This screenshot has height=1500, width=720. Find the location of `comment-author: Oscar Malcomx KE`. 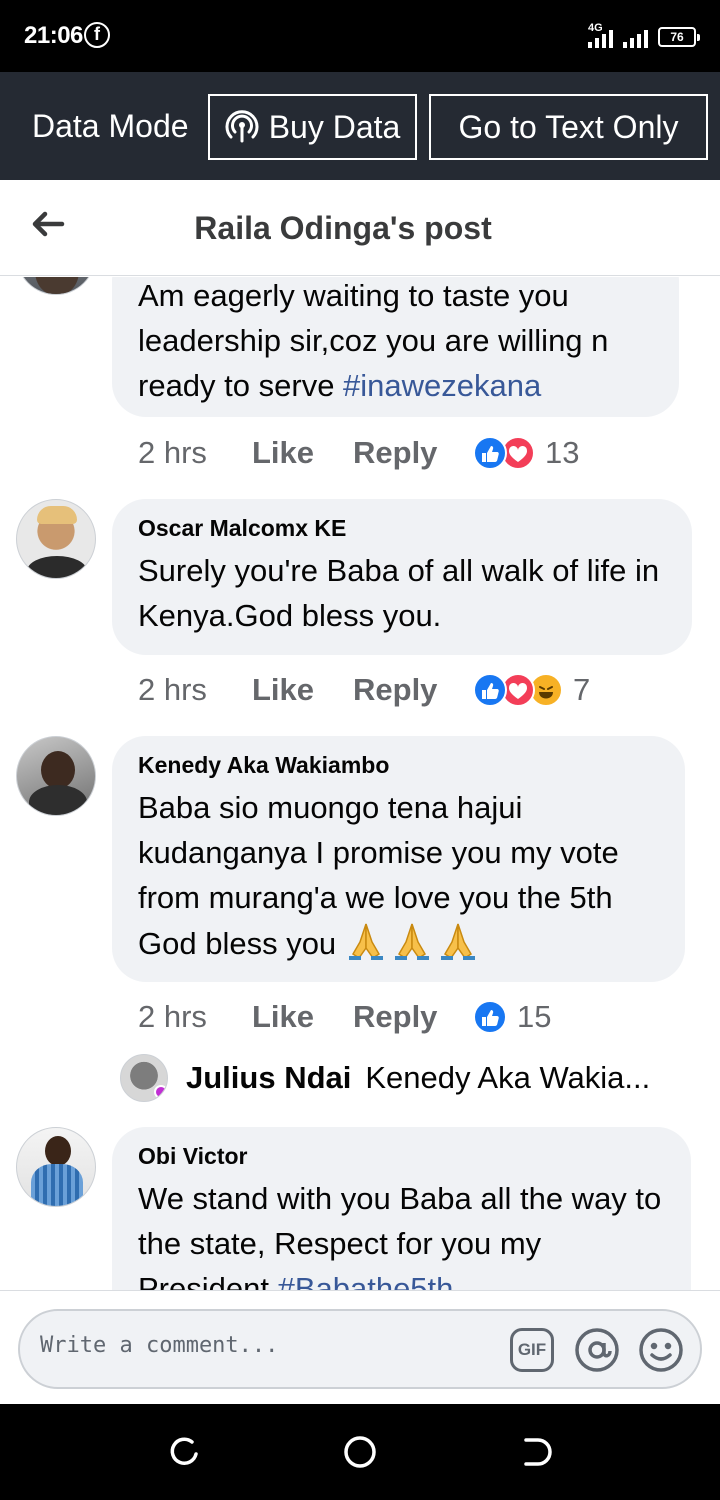

comment-author: Oscar Malcomx KE is located at coordinates (405, 528).